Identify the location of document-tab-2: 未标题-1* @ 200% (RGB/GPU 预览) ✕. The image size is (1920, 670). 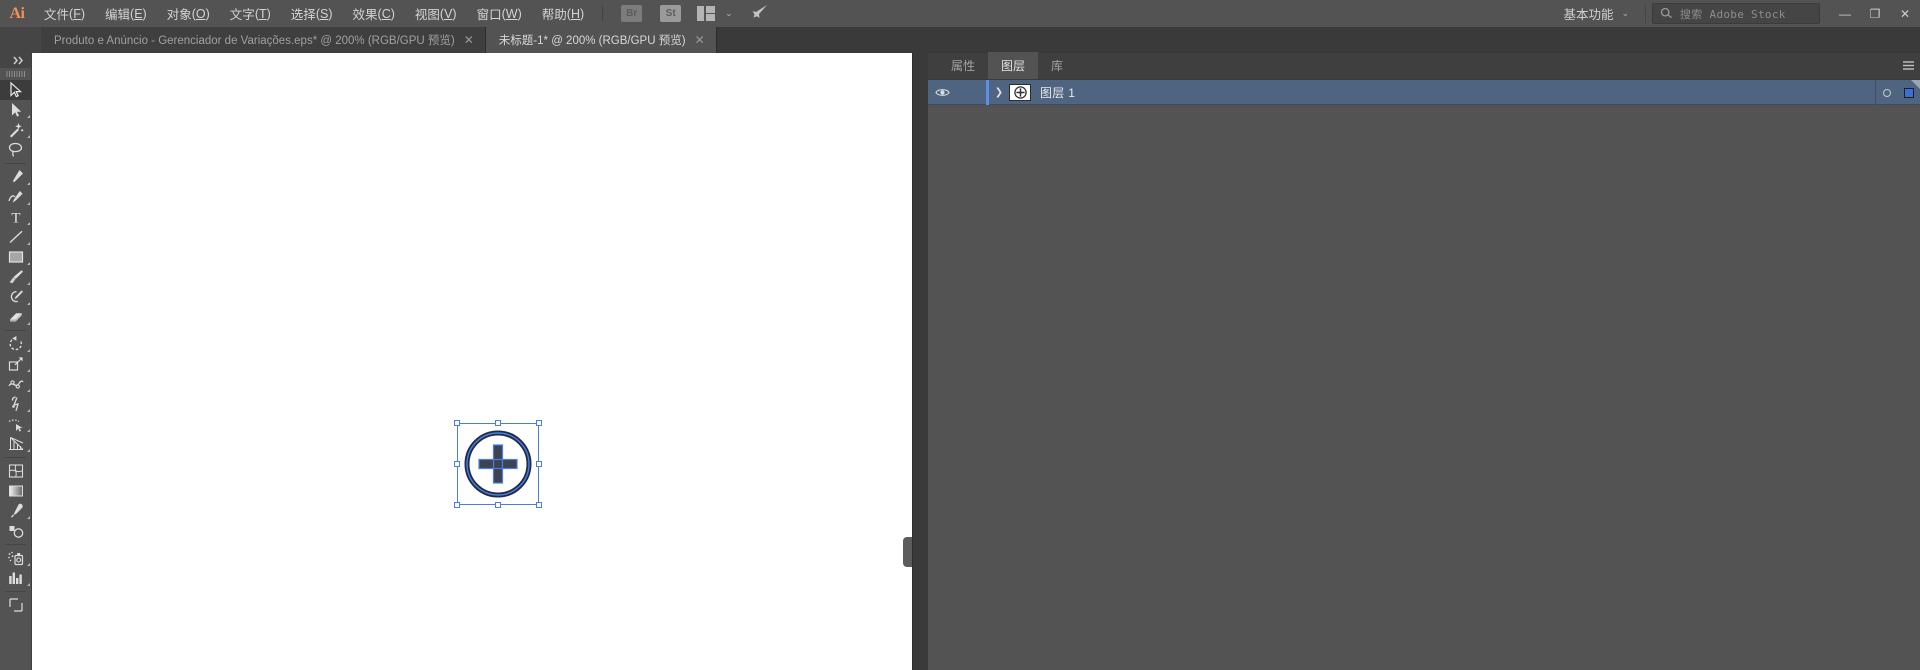
(601, 40).